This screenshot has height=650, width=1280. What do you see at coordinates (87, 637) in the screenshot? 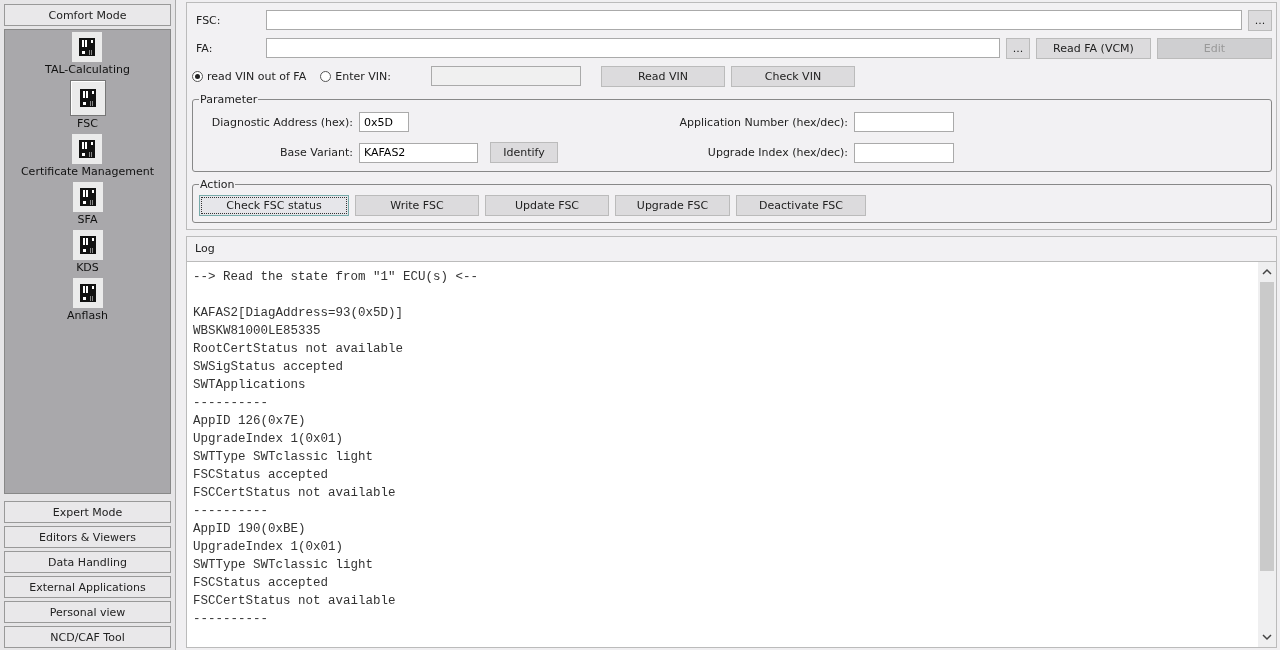
I see `mode-button: NCD/CAF Tool` at bounding box center [87, 637].